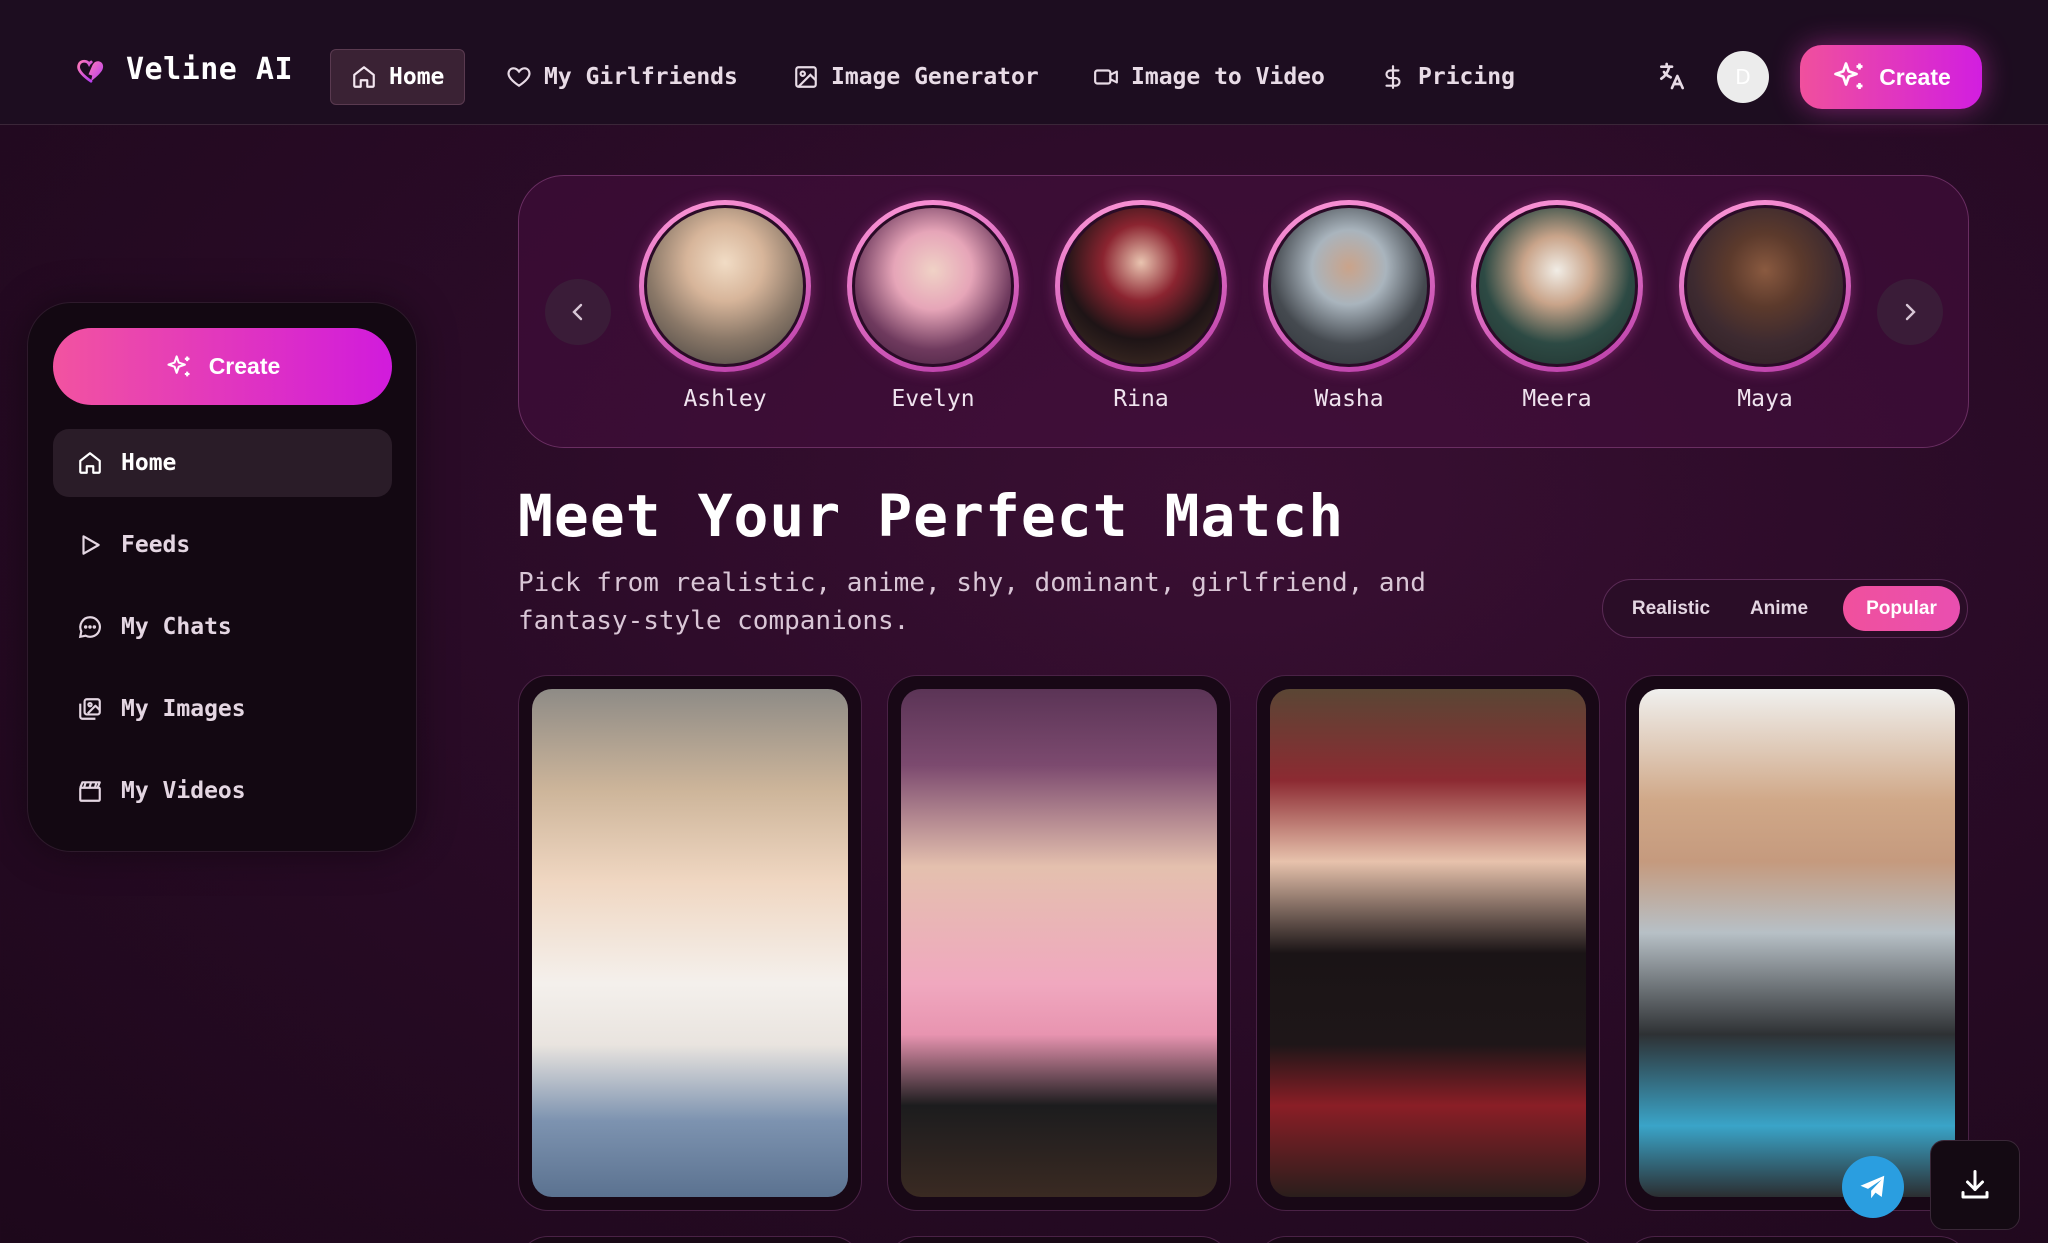  What do you see at coordinates (1743, 77) in the screenshot?
I see `avatar: D` at bounding box center [1743, 77].